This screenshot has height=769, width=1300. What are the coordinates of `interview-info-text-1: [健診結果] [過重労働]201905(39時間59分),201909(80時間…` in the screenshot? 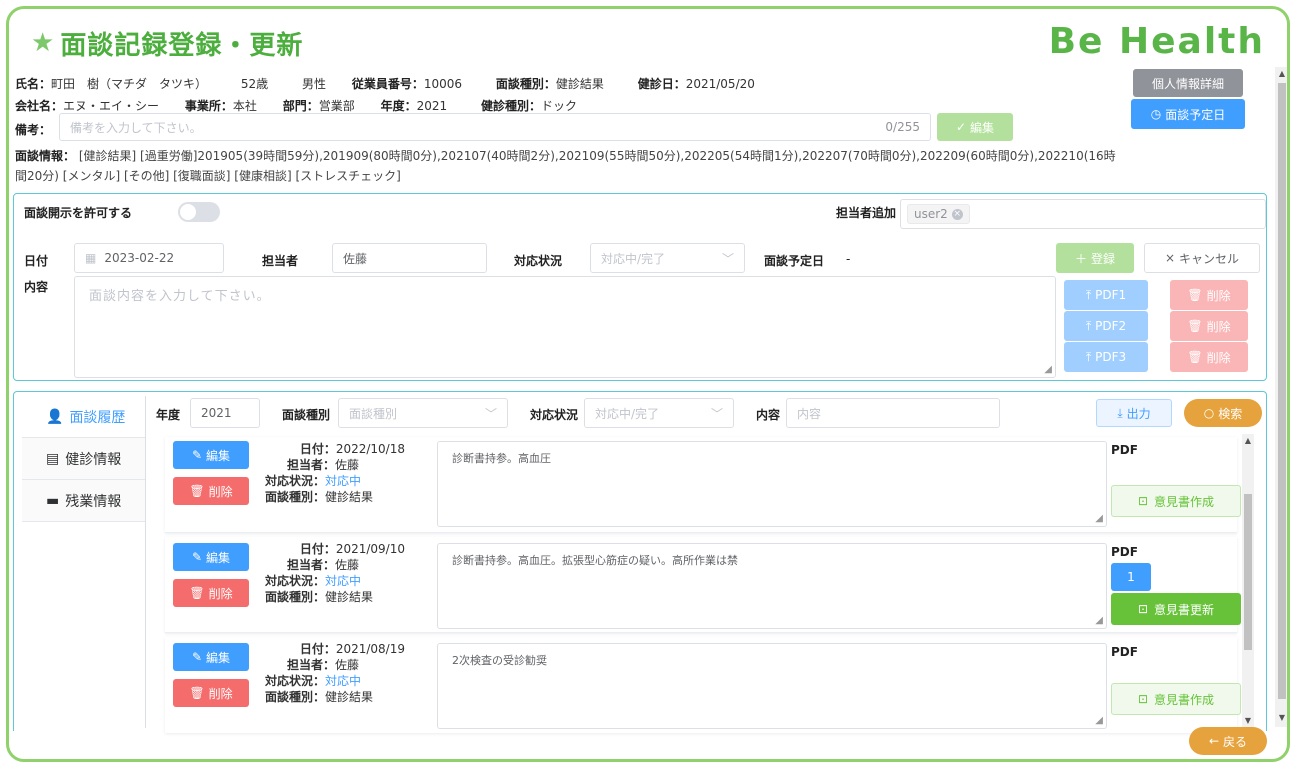 It's located at (597, 156).